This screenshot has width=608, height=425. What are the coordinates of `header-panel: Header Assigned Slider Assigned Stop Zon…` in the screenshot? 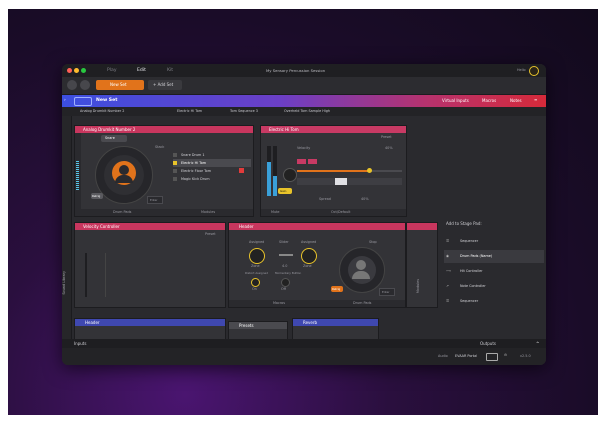 It's located at (317, 265).